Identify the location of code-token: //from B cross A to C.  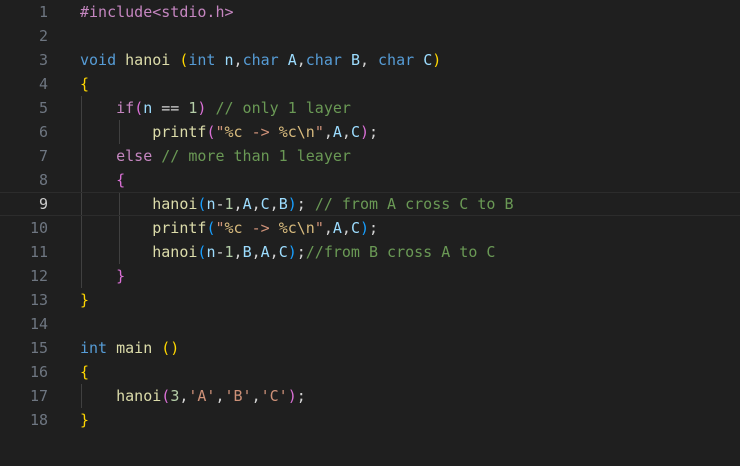
(400, 252).